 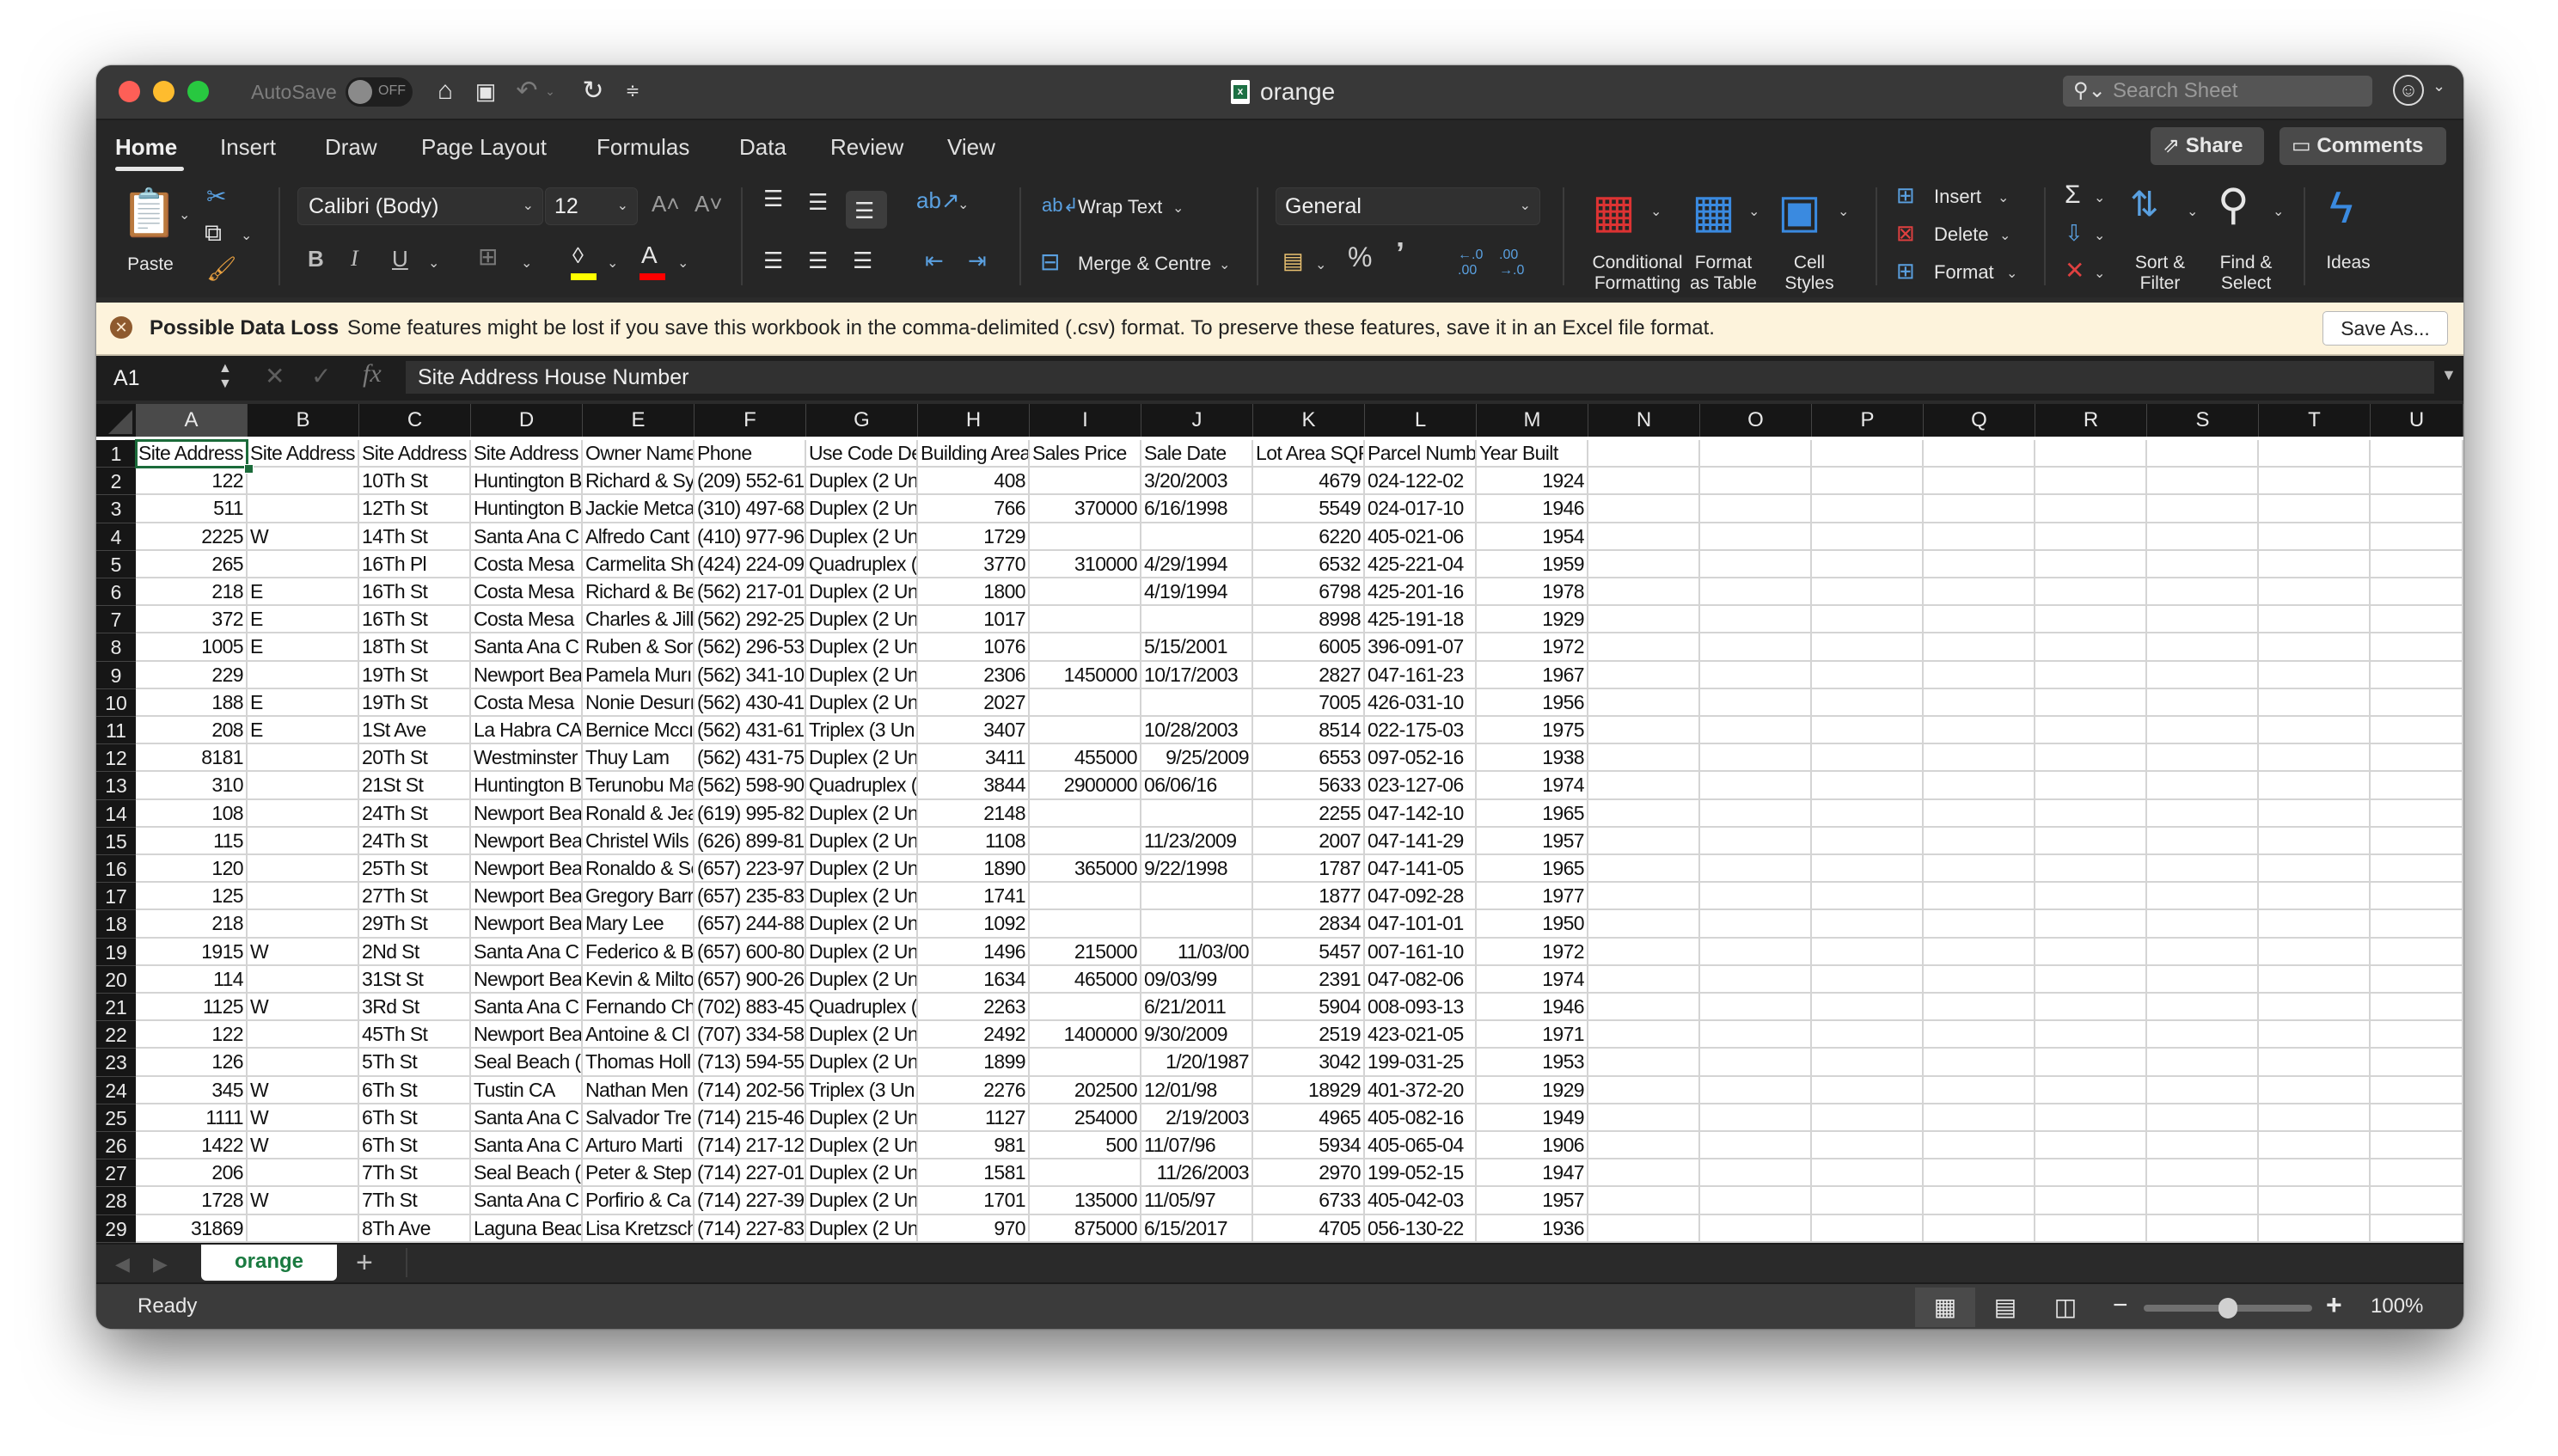 What do you see at coordinates (750, 564) in the screenshot?
I see `table-cell: (424) 224-09` at bounding box center [750, 564].